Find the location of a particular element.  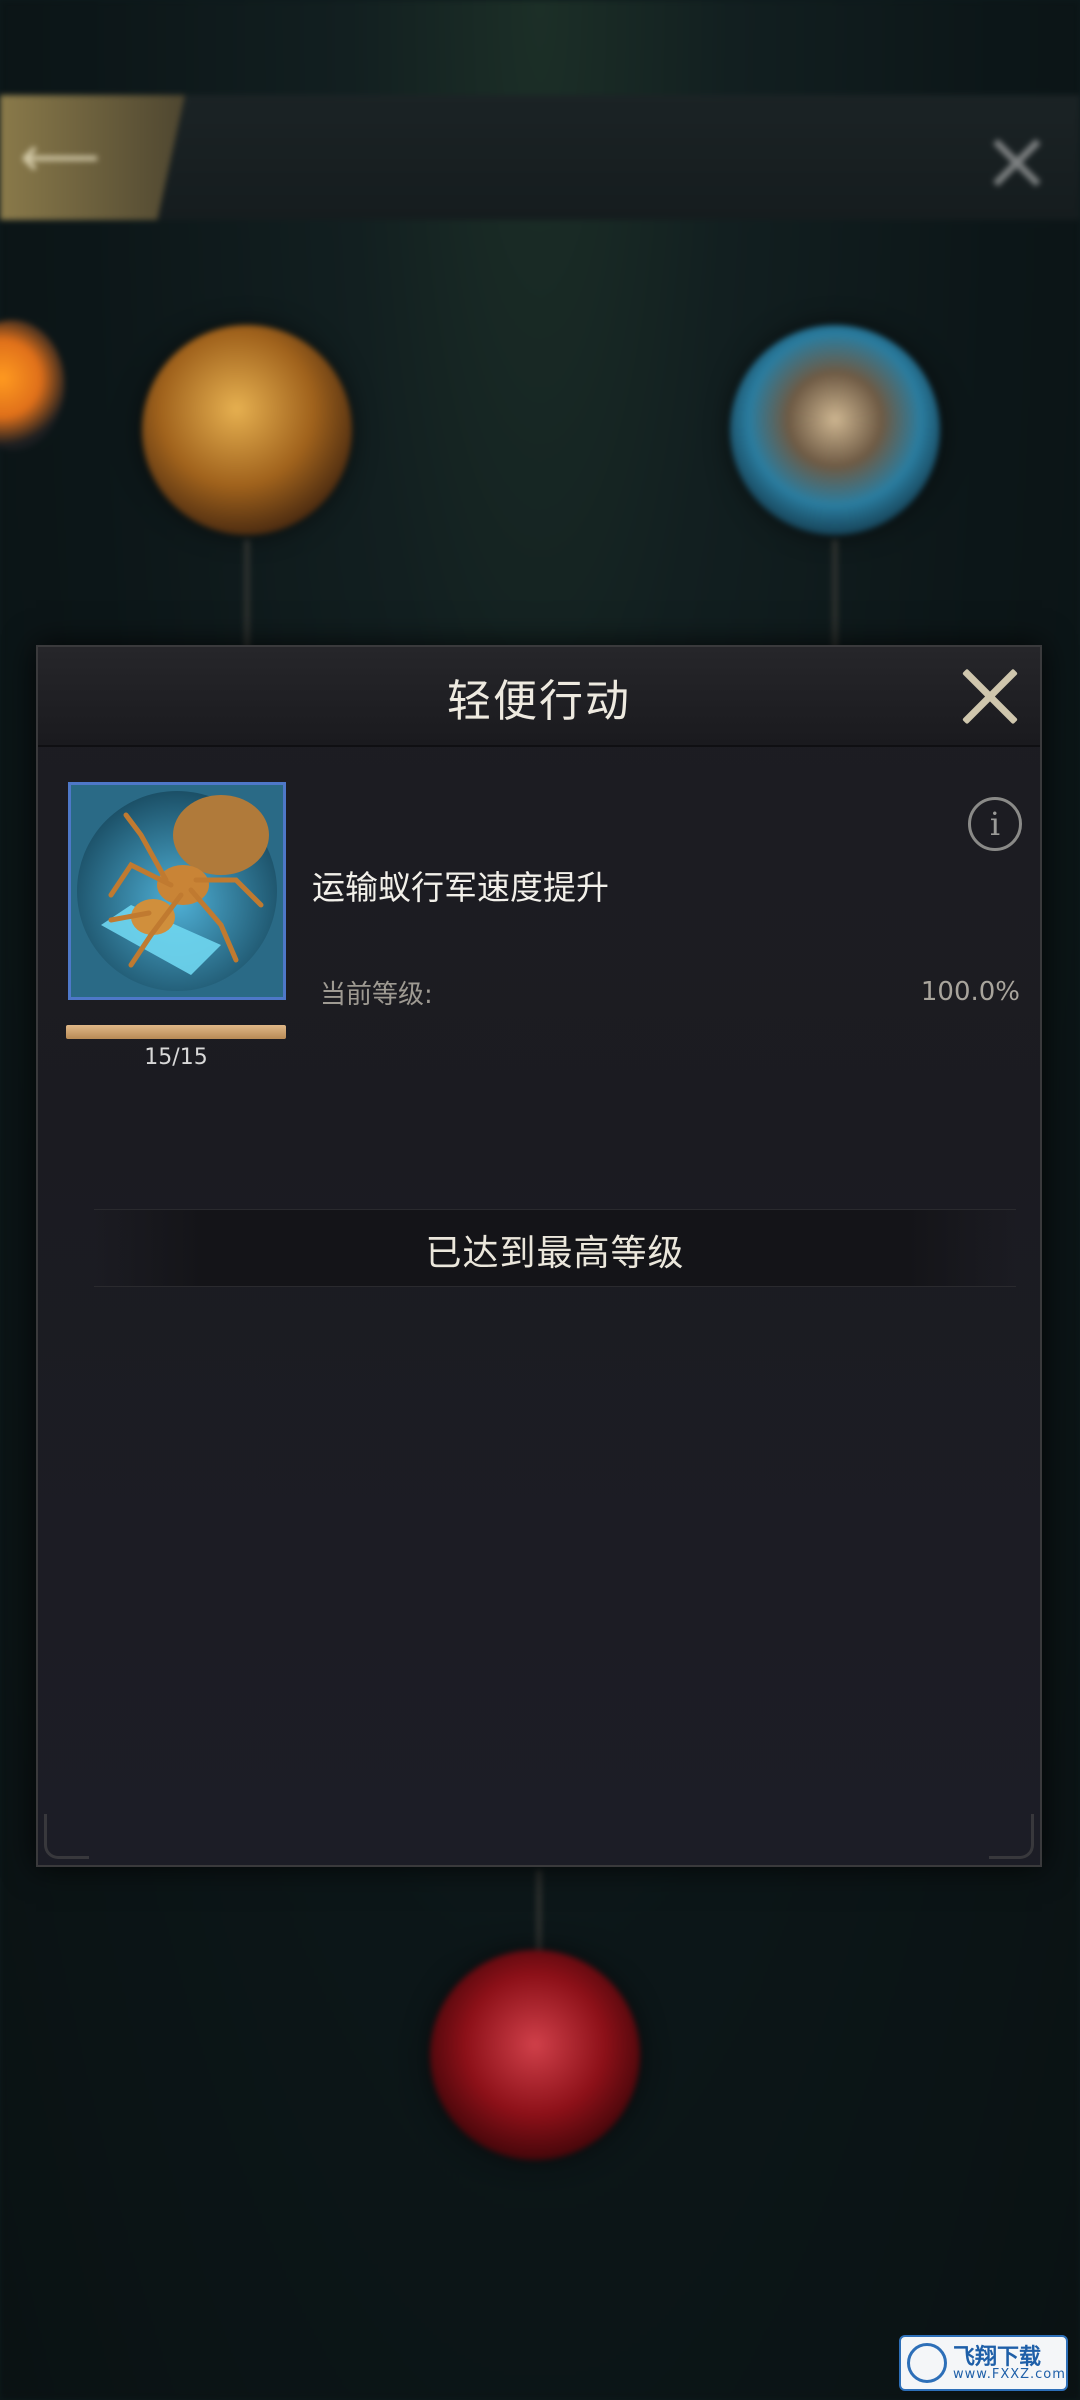

site-watermark: 飞翔下载 www.FXXZ.com is located at coordinates (983, 2363).